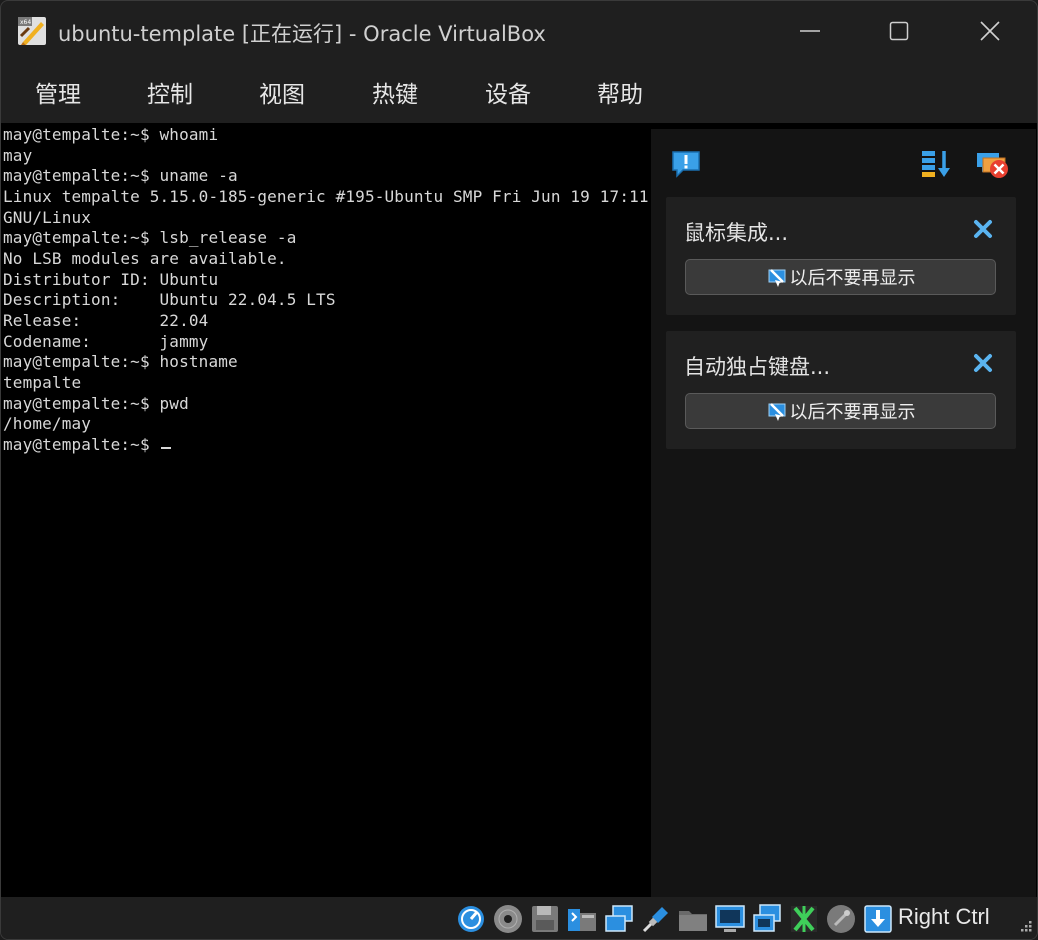 The height and width of the screenshot is (940, 1038). I want to click on maximize-button, so click(899, 31).